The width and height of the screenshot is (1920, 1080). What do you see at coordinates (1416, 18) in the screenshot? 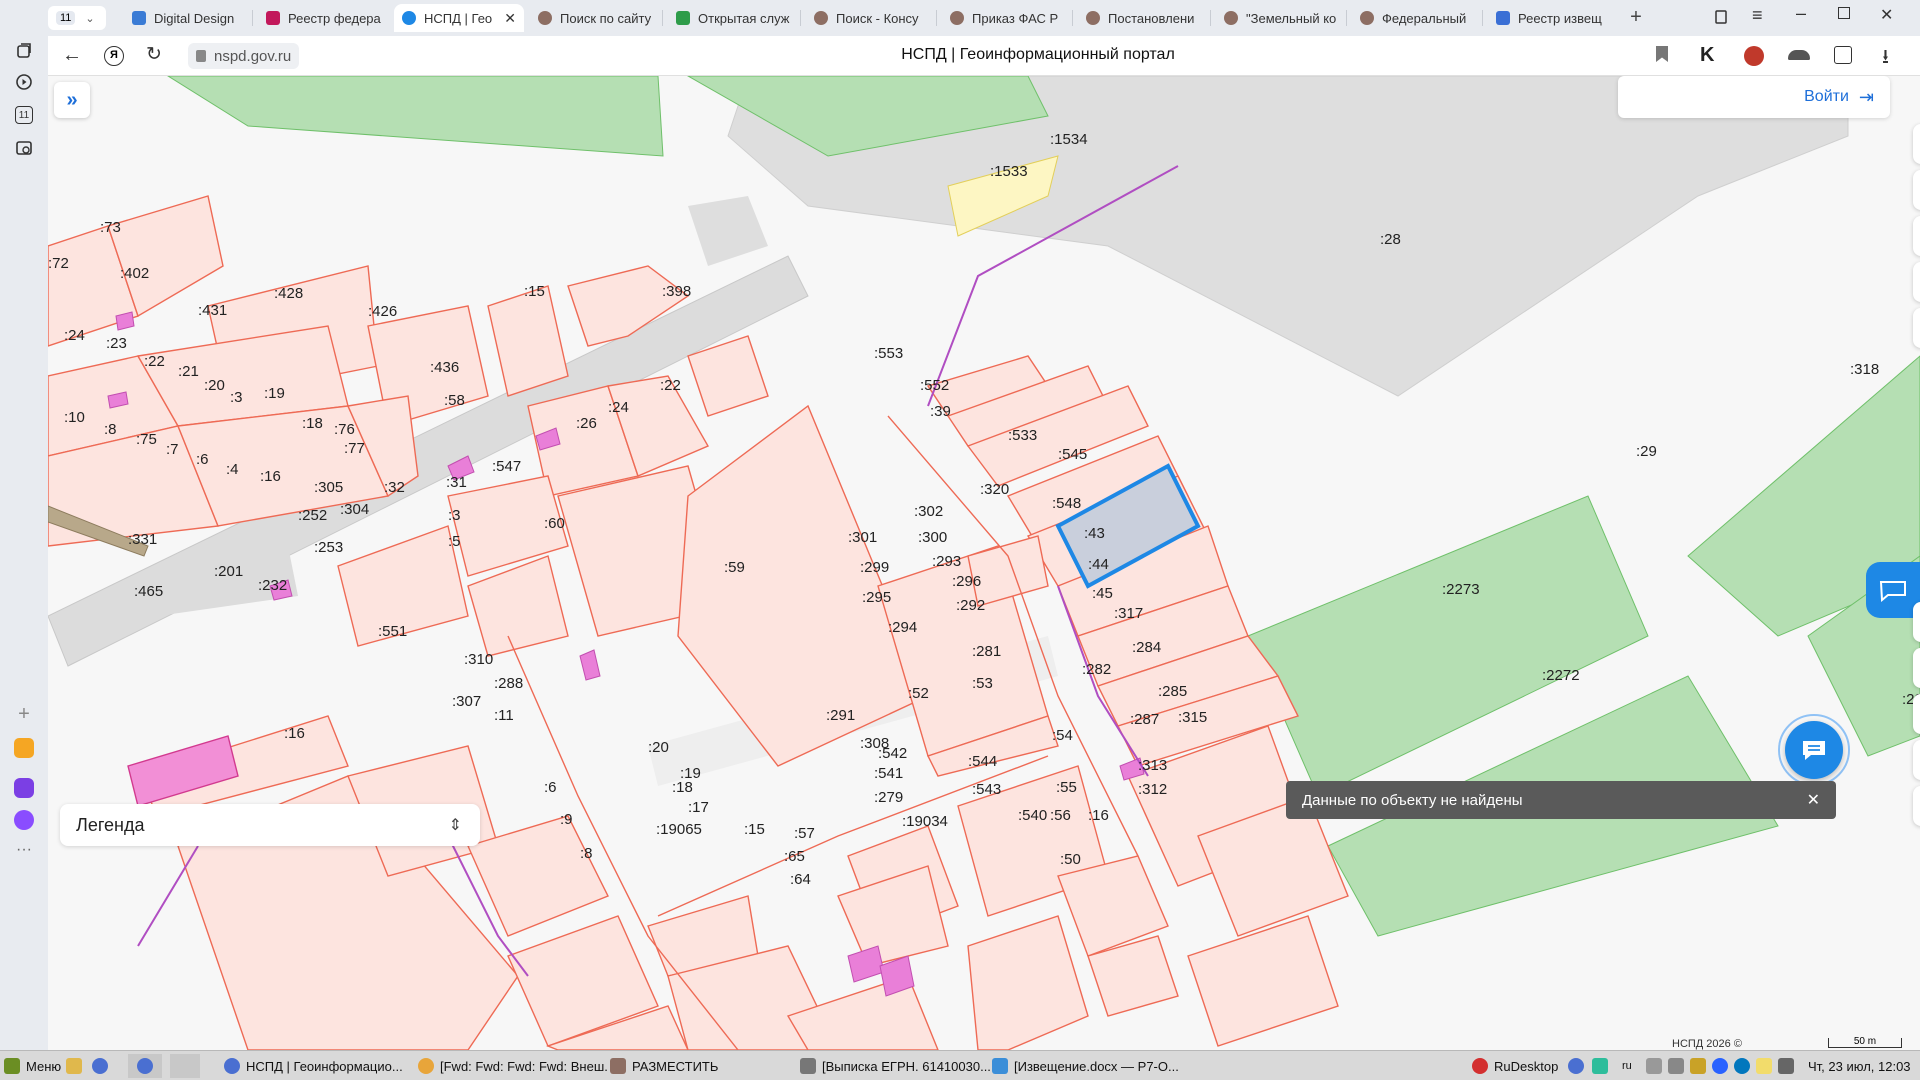
I see `tab-federalny: Федеральный` at bounding box center [1416, 18].